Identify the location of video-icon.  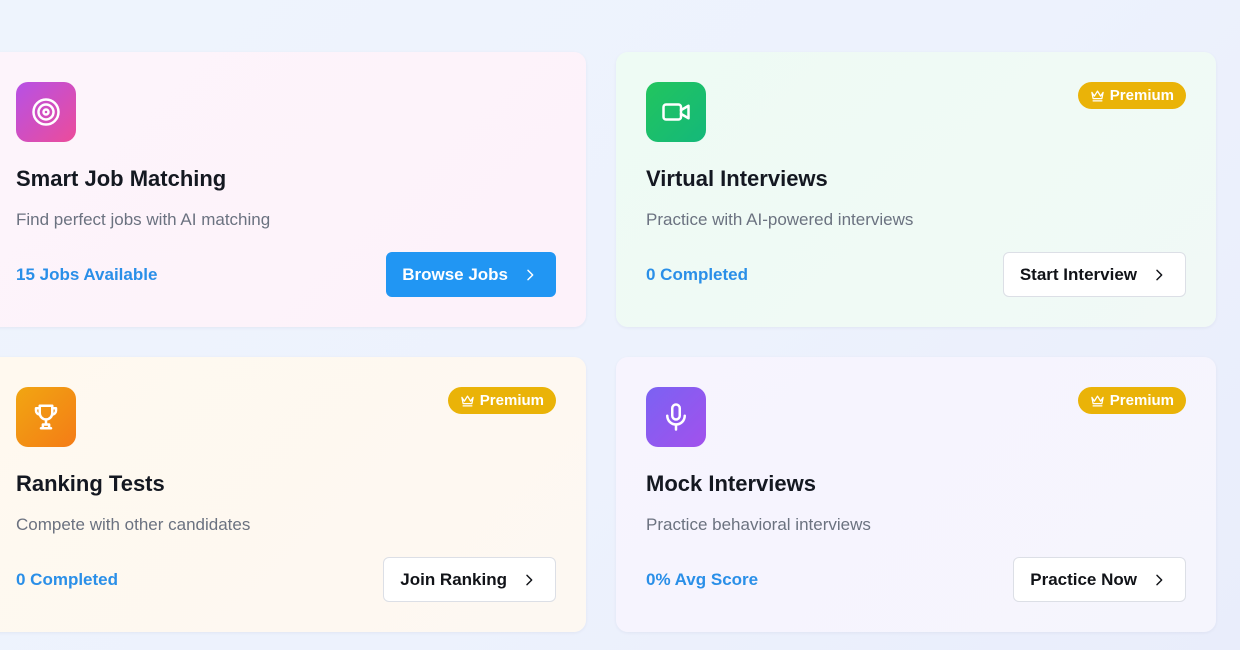
(676, 112).